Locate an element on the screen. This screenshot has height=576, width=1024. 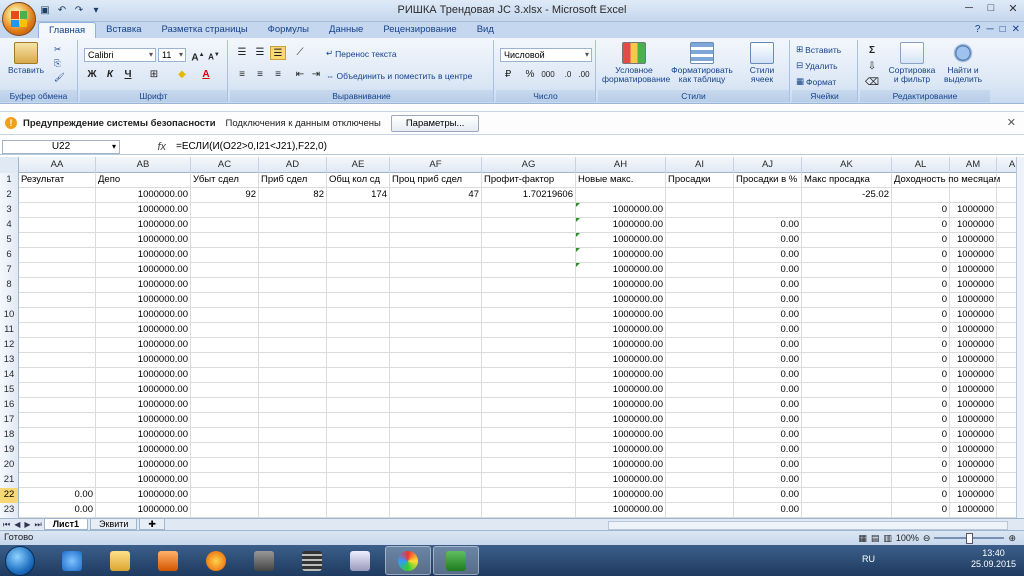
fill-color-icon: ◆ is located at coordinates (182, 75).